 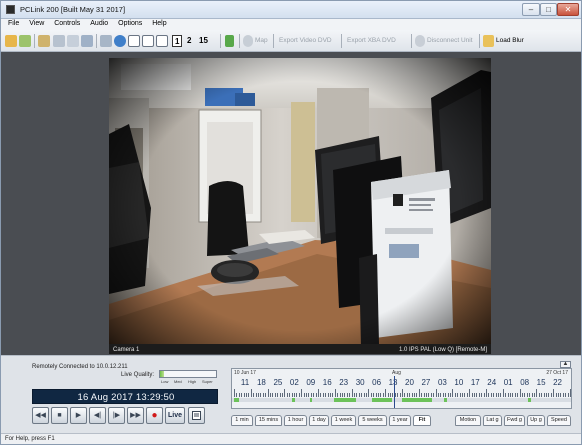 I want to click on copy-icon, so click(x=59, y=41).